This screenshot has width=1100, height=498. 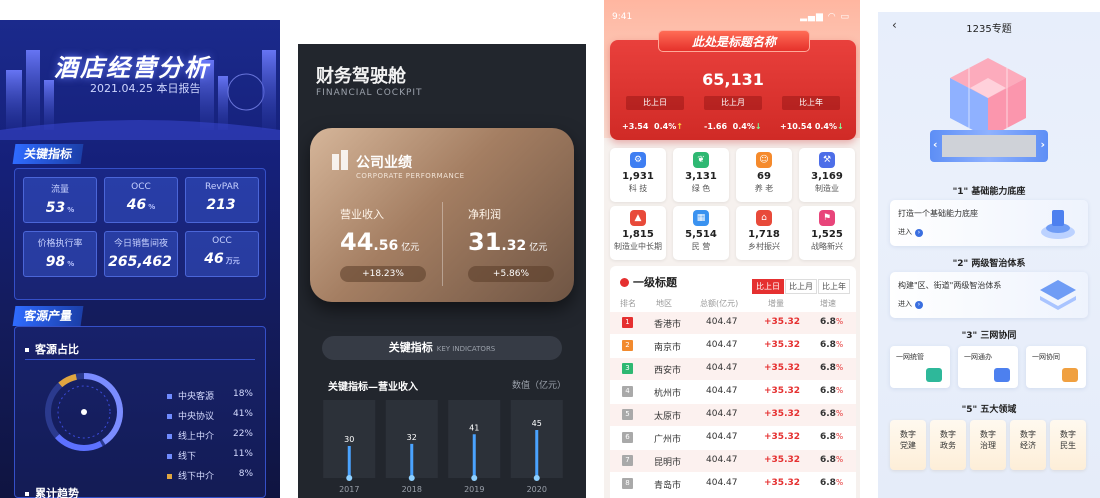 What do you see at coordinates (811, 103) in the screenshot?
I see `compare-year-label: 比上年` at bounding box center [811, 103].